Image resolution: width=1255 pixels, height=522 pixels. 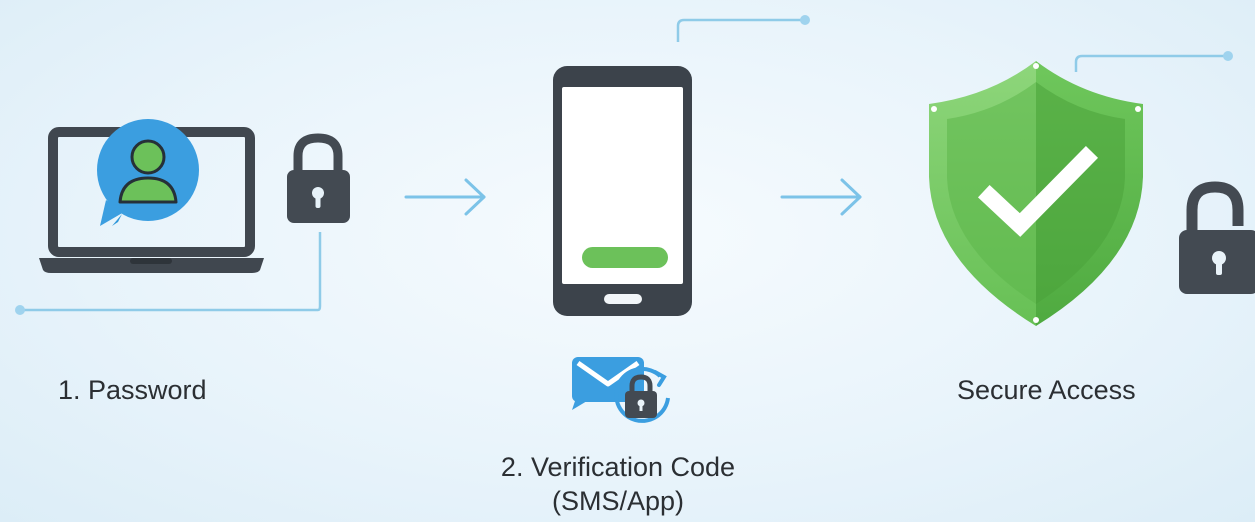 I want to click on message-lock-icon, so click(x=621, y=390).